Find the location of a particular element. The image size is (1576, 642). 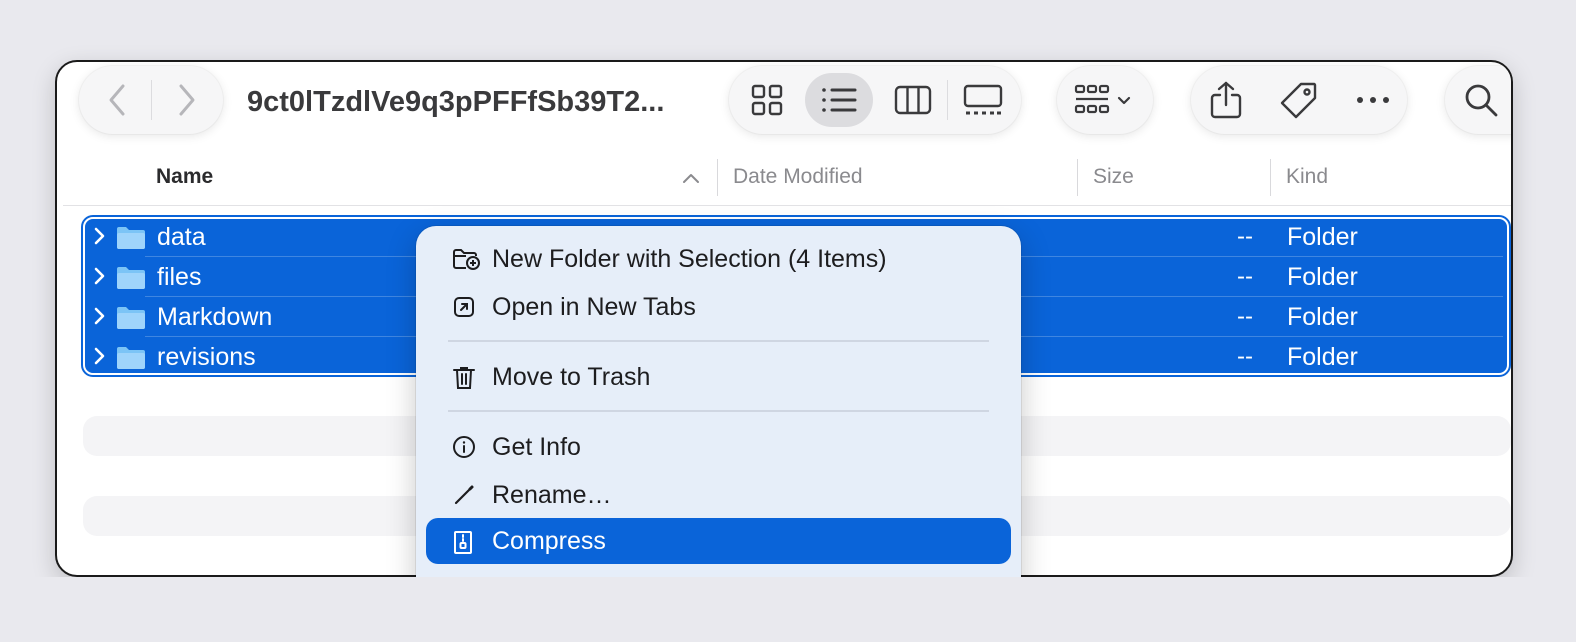

column-header-size: Size is located at coordinates (1113, 177).